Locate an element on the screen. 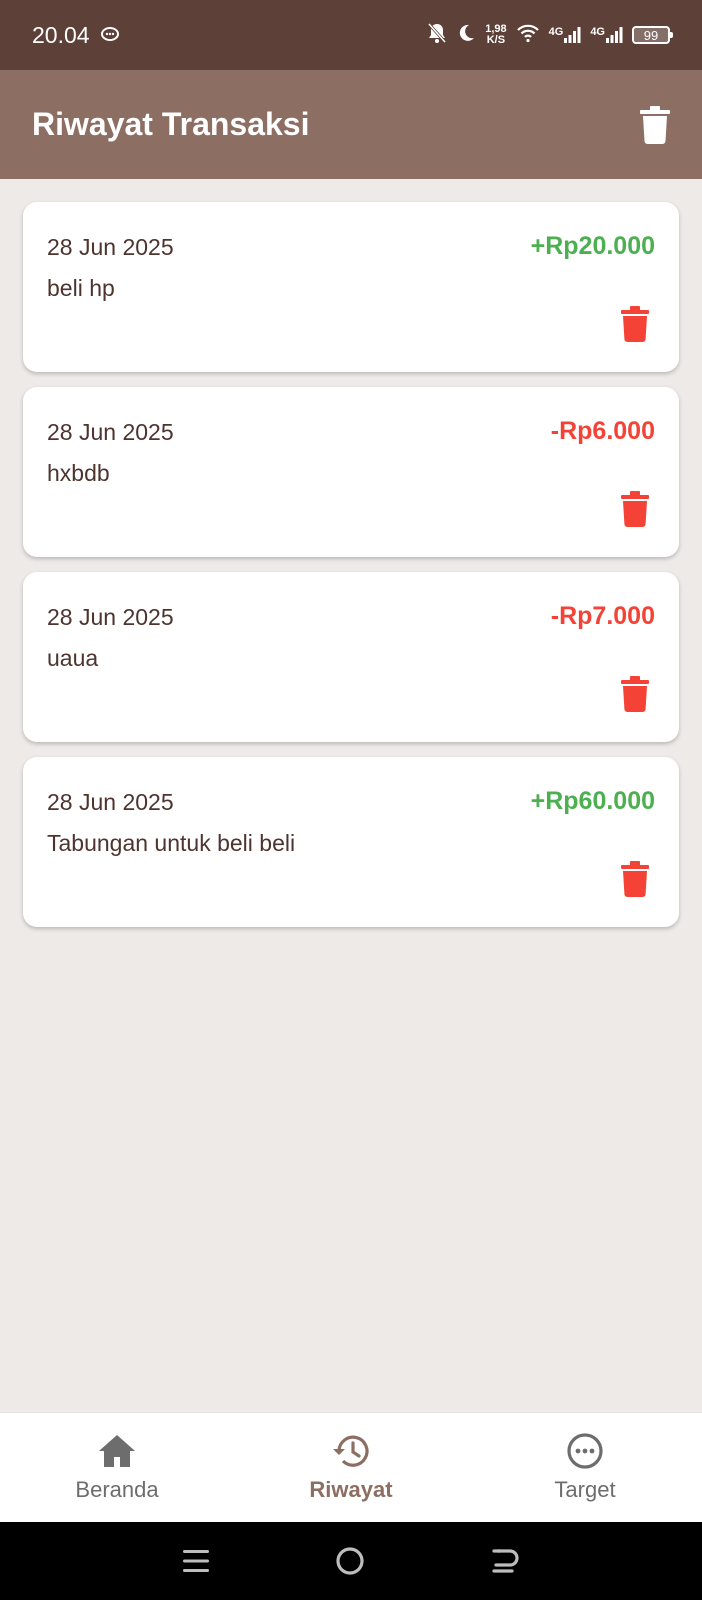 The width and height of the screenshot is (702, 1600). chat-notification-icon is located at coordinates (110, 35).